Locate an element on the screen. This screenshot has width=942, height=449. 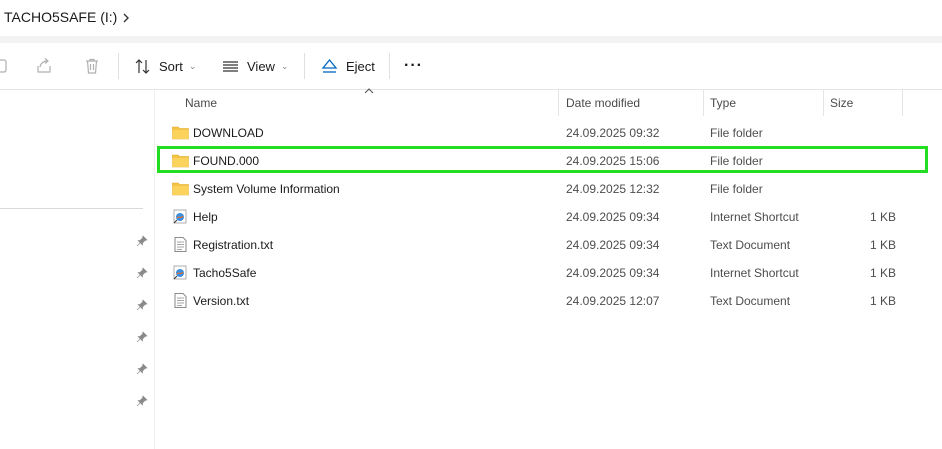
file-date: 24.09.2025 12:32 is located at coordinates (613, 189).